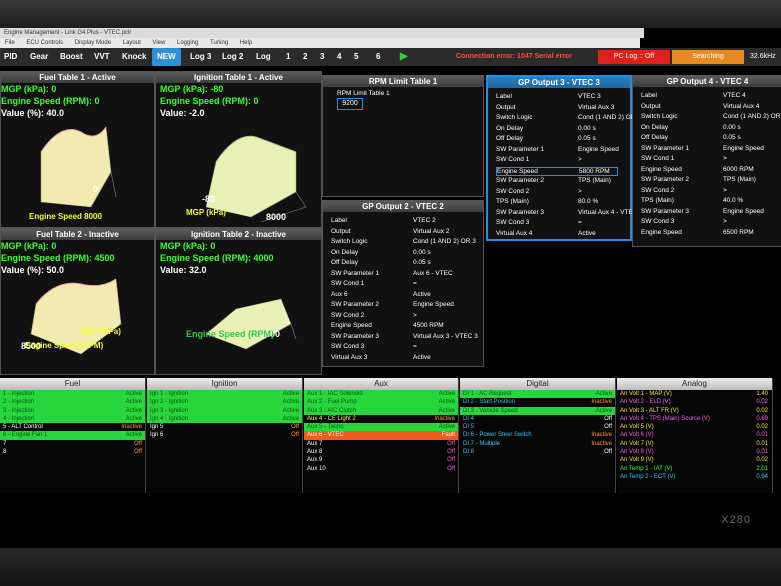 The image size is (781, 586). I want to click on gp3-row: Output Virtual Aux 3, so click(555, 107).